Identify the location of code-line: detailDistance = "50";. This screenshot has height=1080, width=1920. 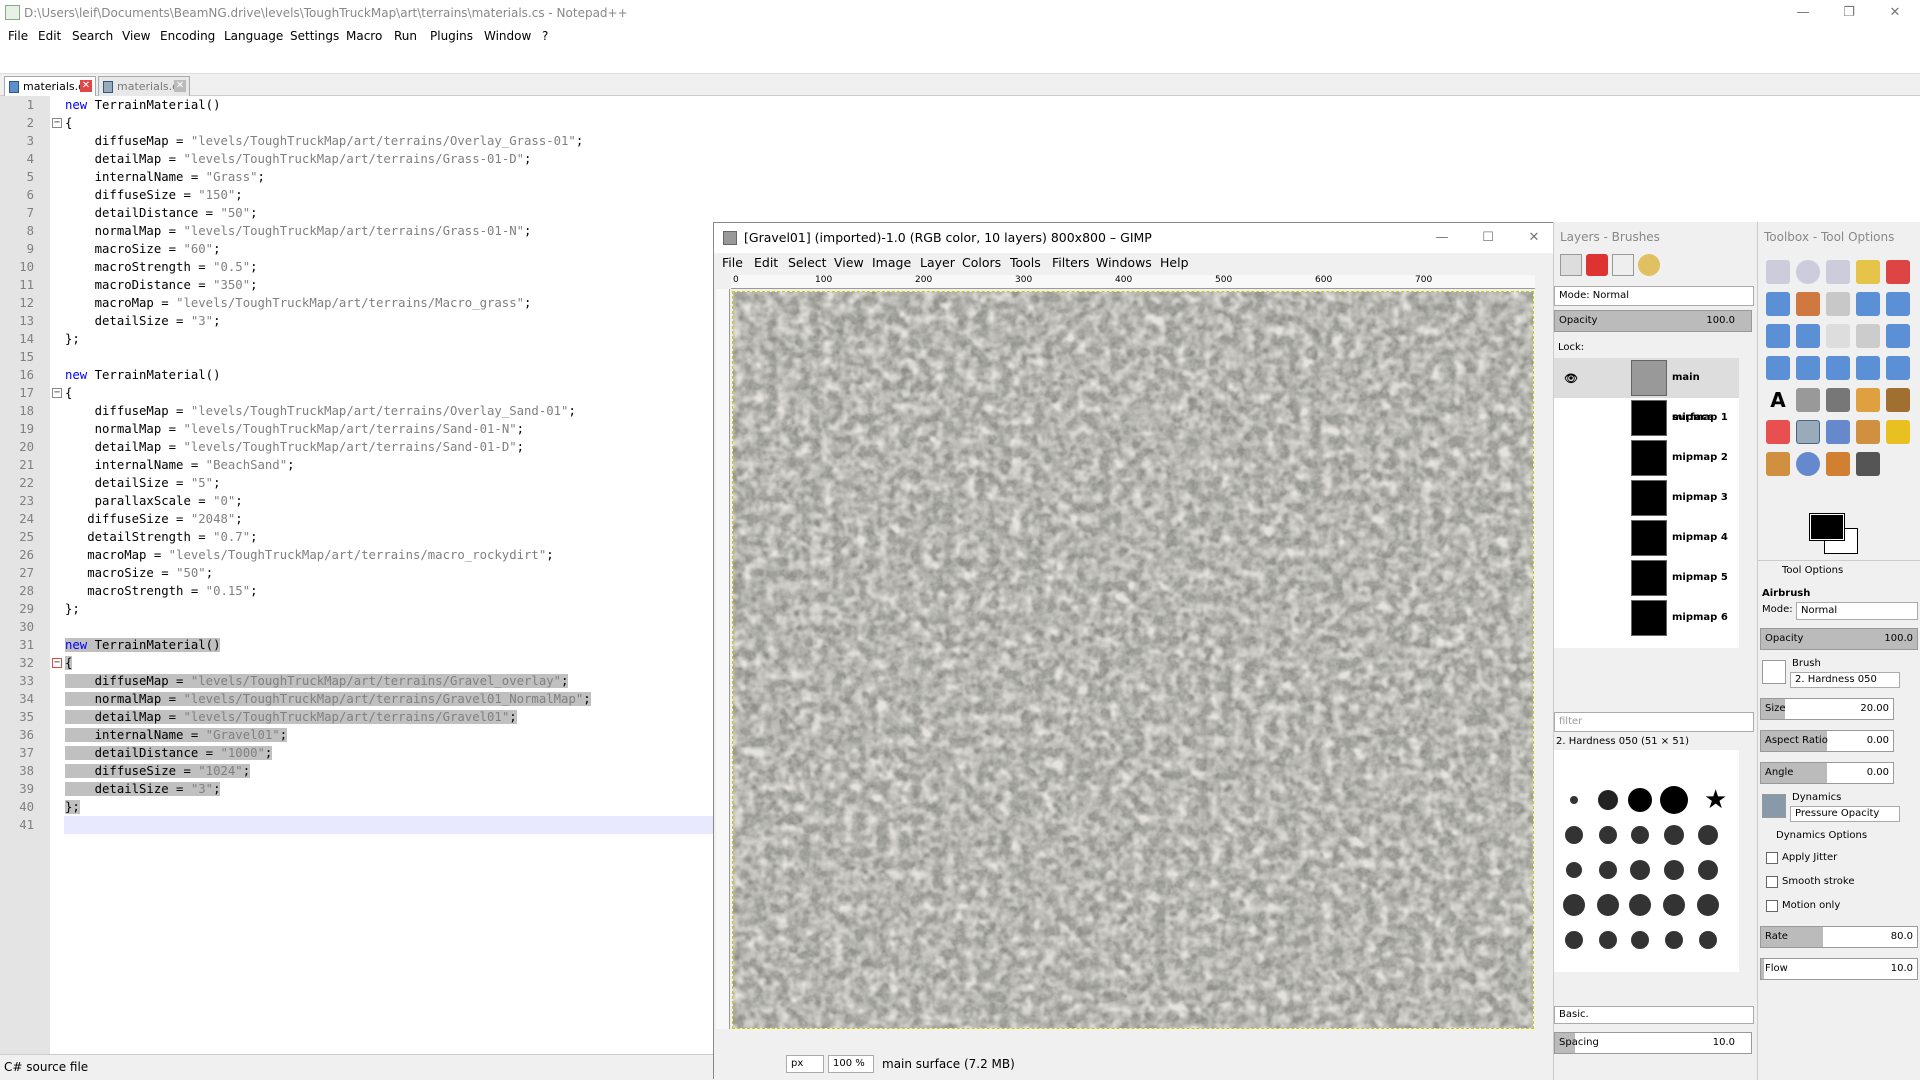
(161, 213).